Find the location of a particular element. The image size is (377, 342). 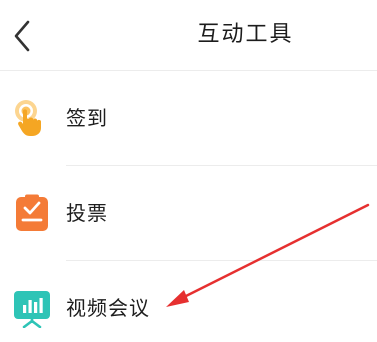

presentation-chart-icon is located at coordinates (32, 309).